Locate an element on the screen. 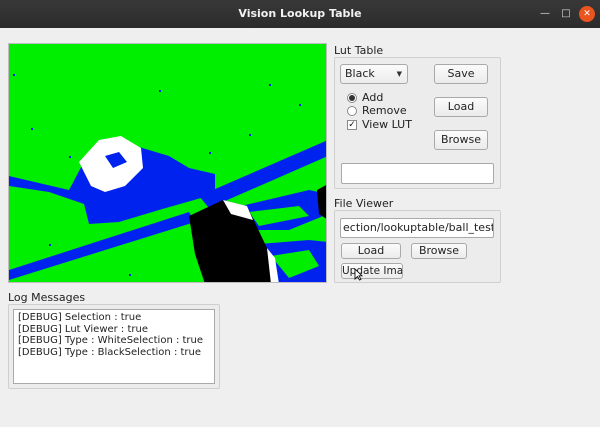 This screenshot has width=600, height=427. close-icon: ✕ is located at coordinates (587, 14).